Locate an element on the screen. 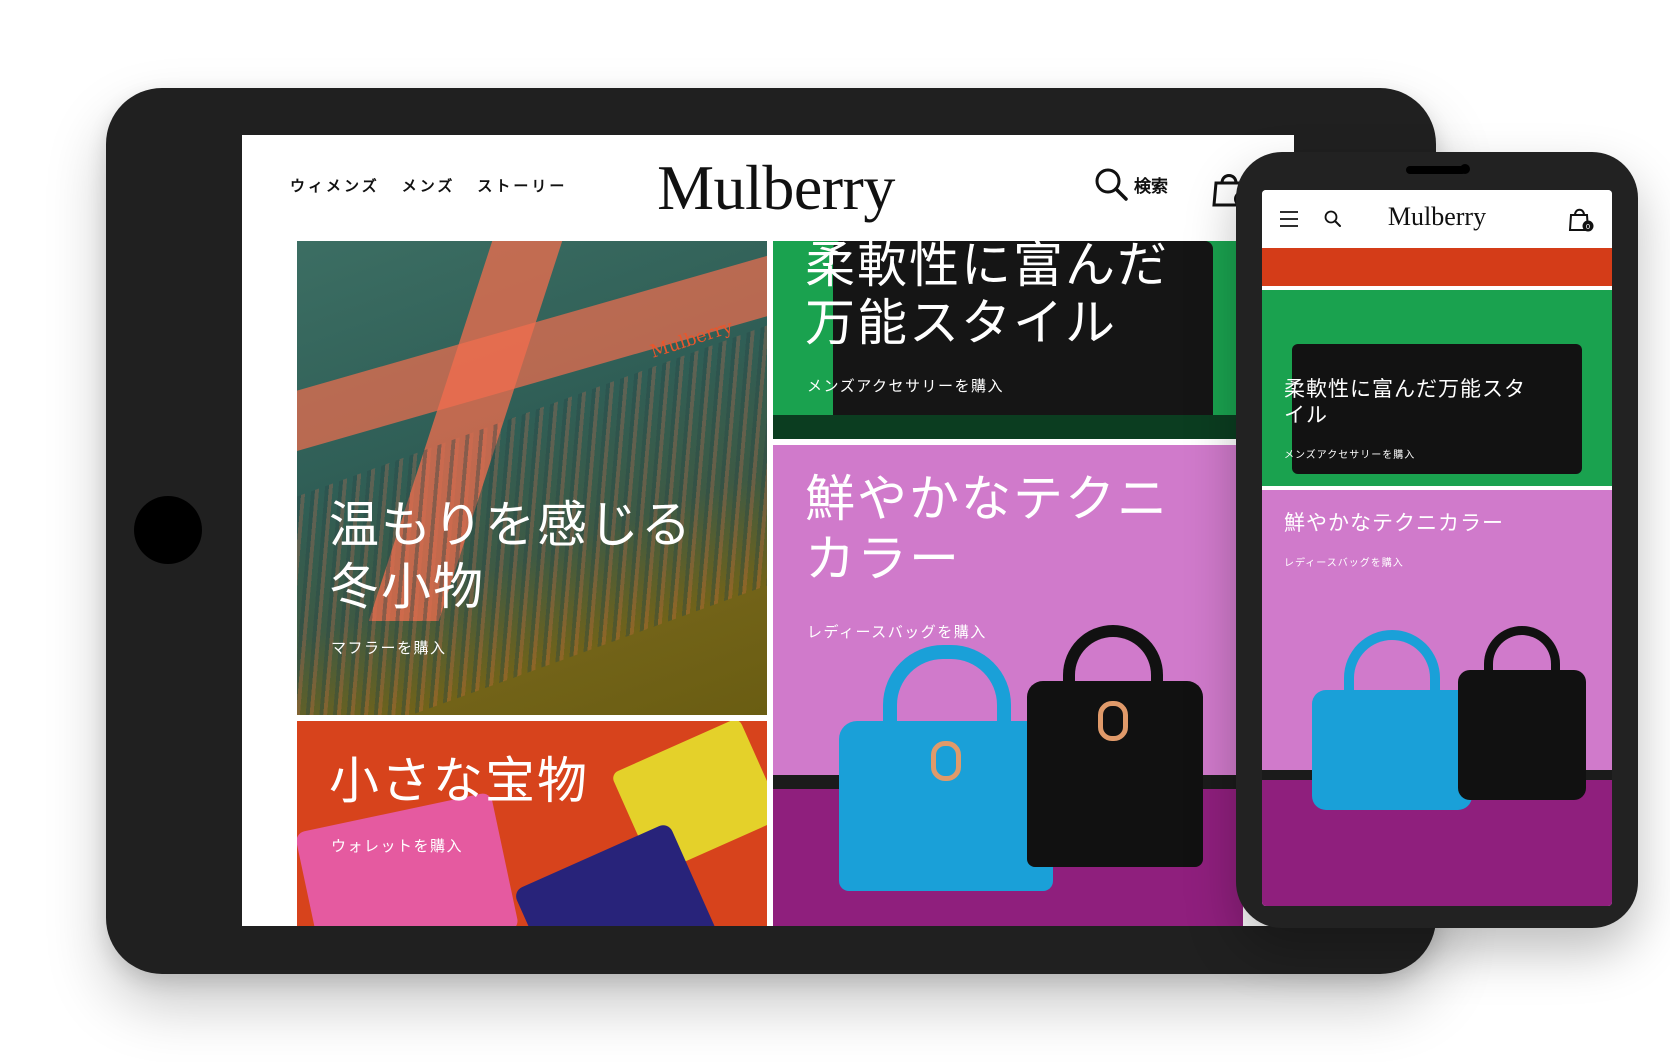 The image size is (1670, 1062). main-nav: ウィメンズ メンズ ストーリー is located at coordinates (428, 185).